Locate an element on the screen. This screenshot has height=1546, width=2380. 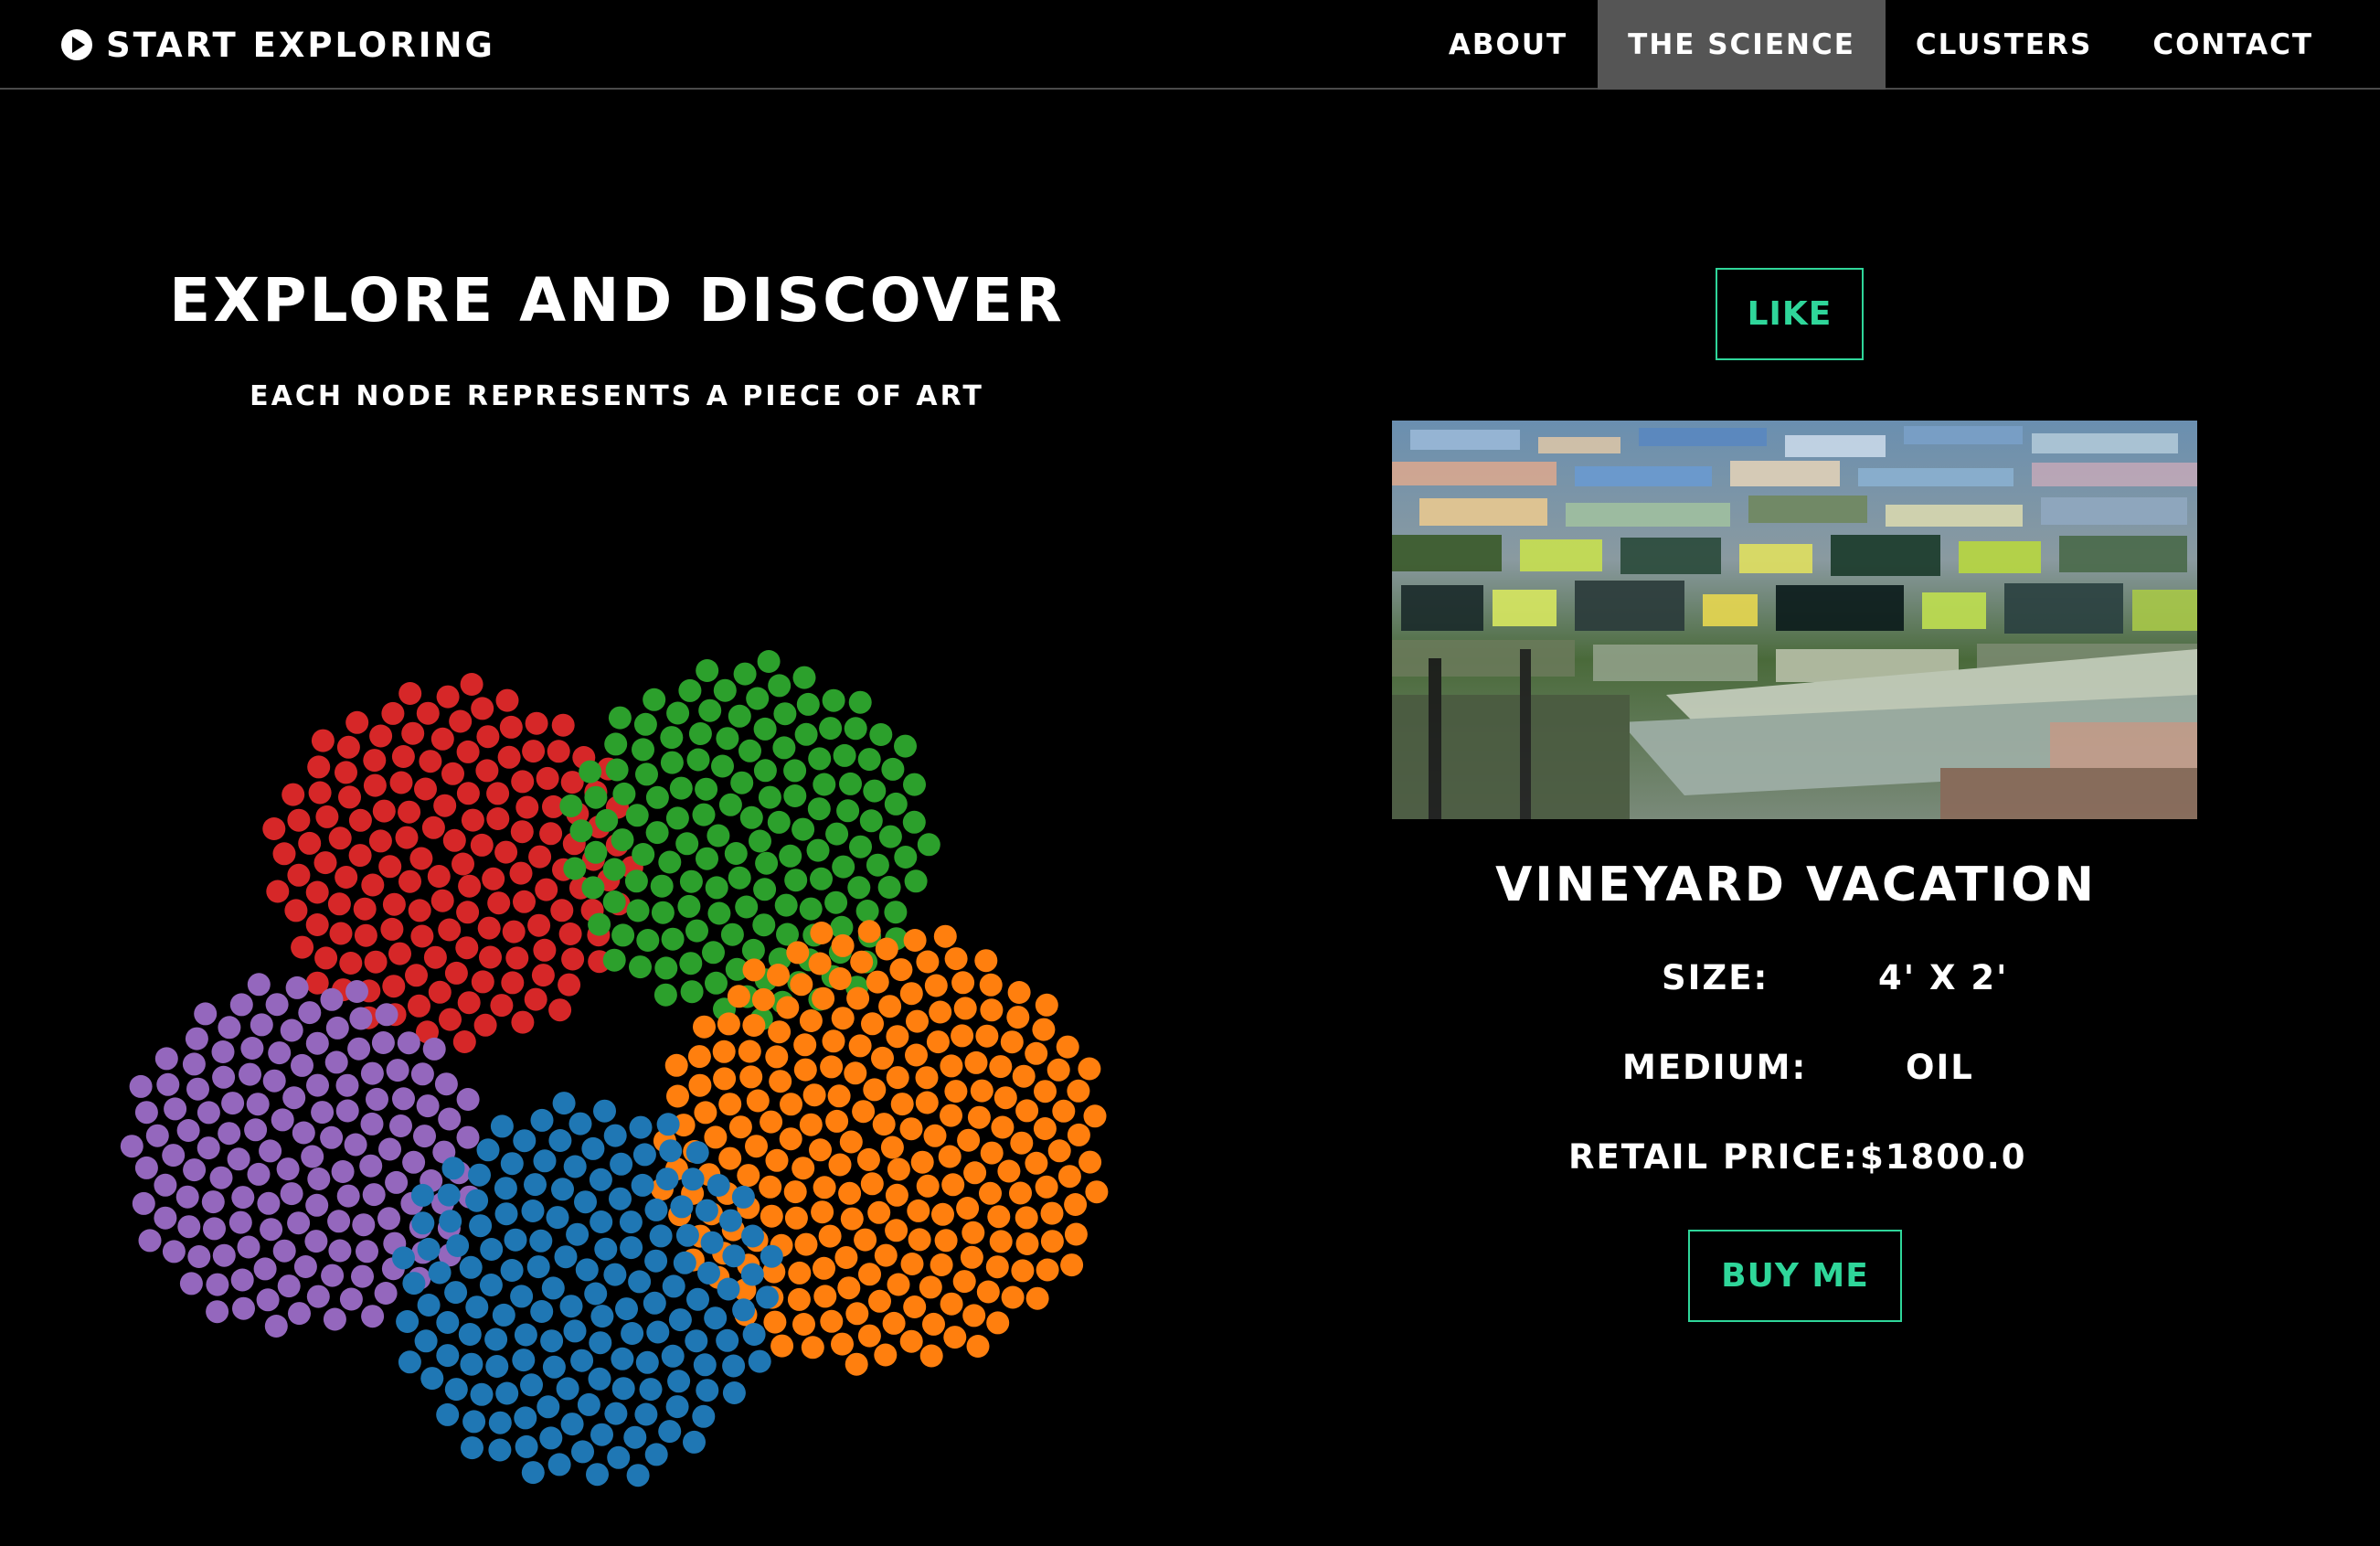
like-button: LIKE is located at coordinates (1790, 314).